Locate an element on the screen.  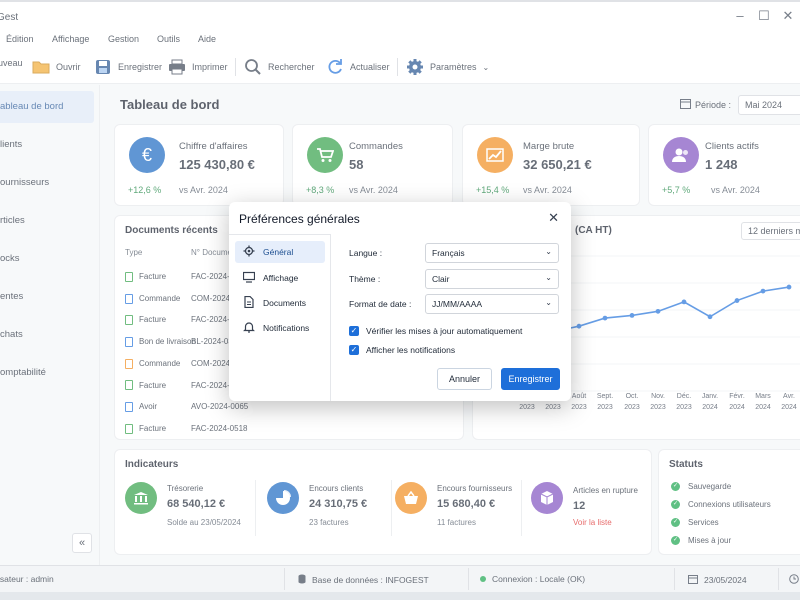
show-notifications-checkbox: ✓ Afficher les notifications is located at coordinates (402, 350).